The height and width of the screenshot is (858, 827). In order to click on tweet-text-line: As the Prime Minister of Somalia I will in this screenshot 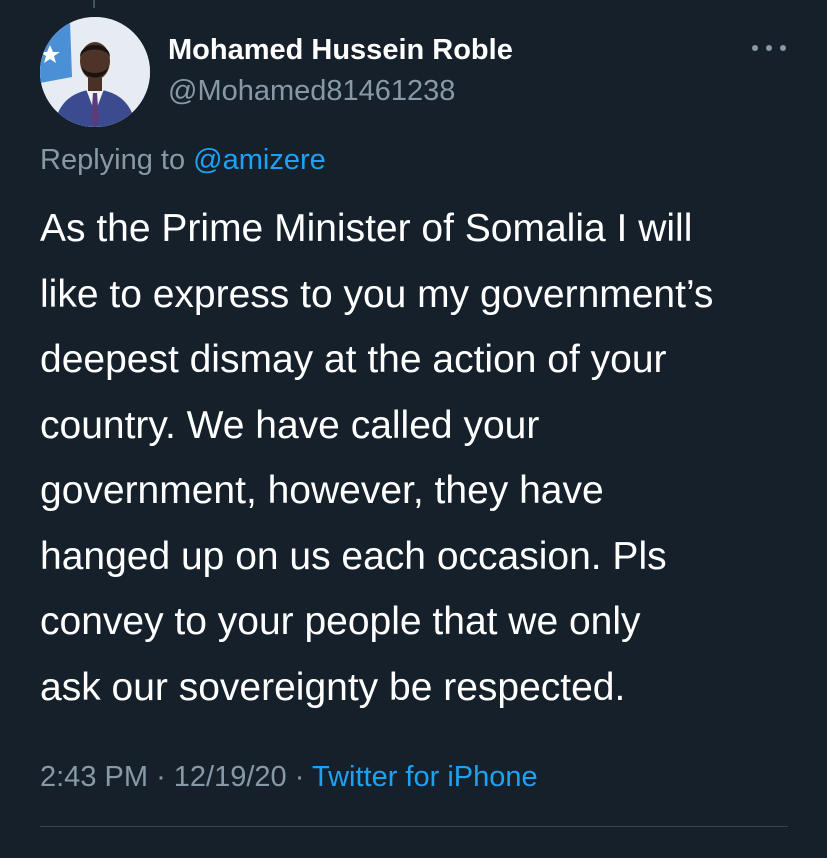, I will do `click(366, 228)`.